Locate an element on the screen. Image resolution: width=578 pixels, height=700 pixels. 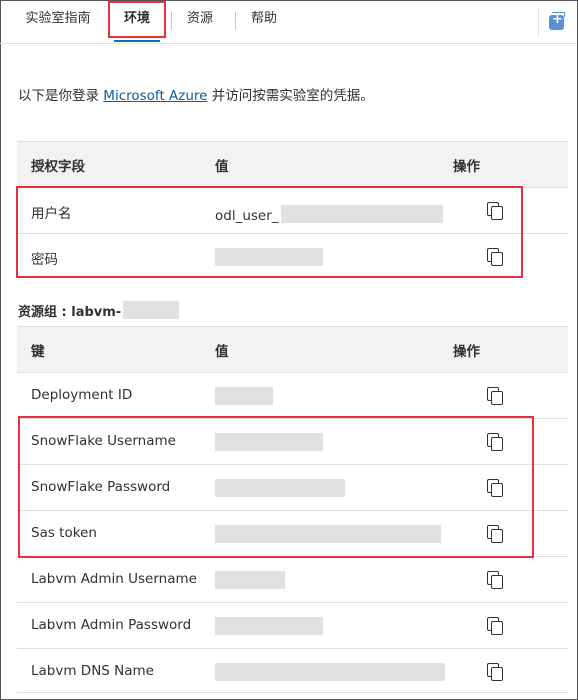
intro-prefix: 以下是你登录 is located at coordinates (61, 96).